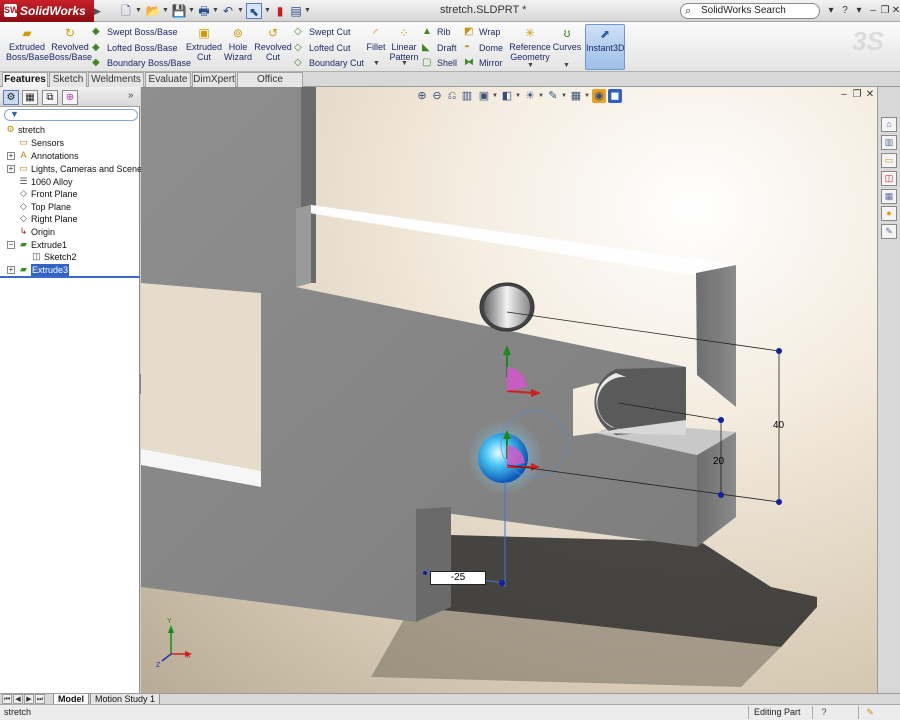 The width and height of the screenshot is (900, 720). I want to click on shadows-icon: ◼, so click(615, 96).